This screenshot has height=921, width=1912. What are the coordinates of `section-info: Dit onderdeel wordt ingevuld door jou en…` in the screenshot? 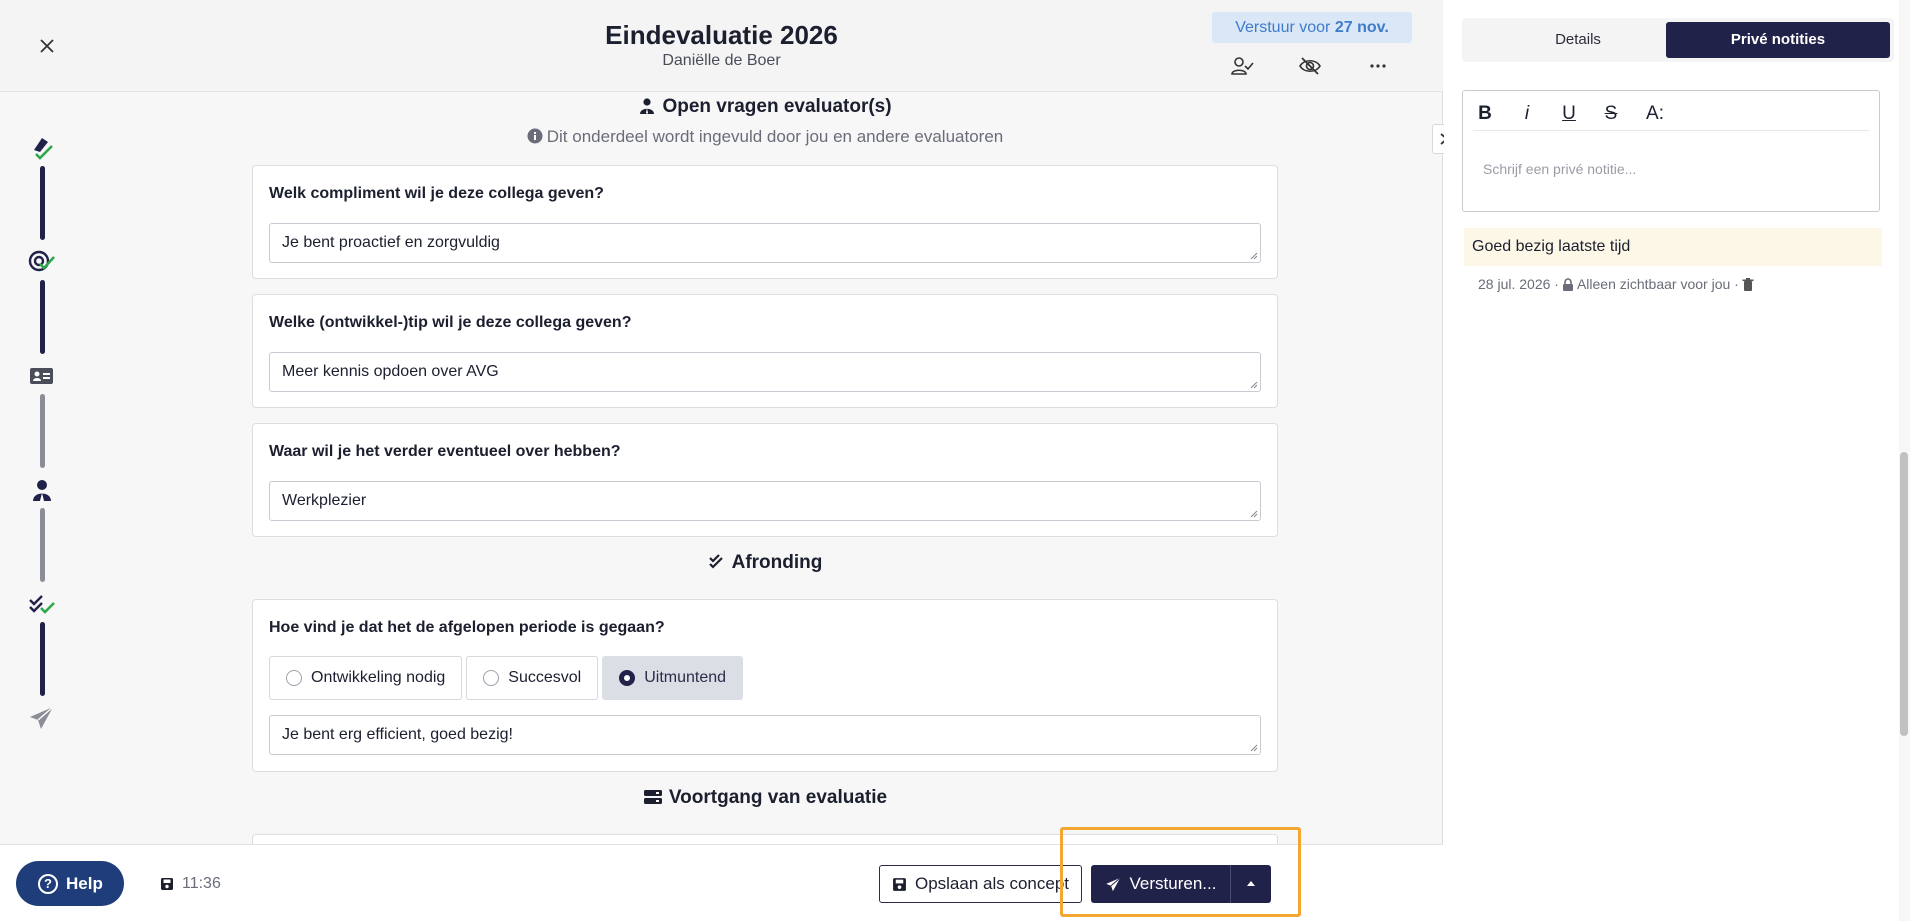 It's located at (765, 137).